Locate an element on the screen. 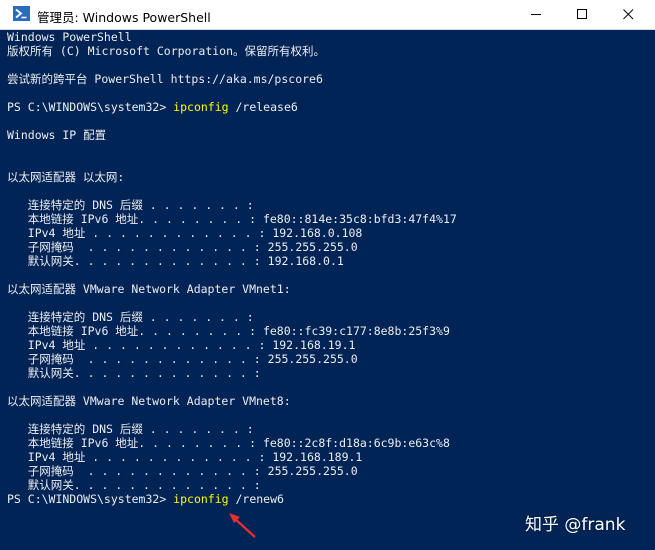 Image resolution: width=655 pixels, height=550 pixels. row-value: fe80::814e:35c8:bfd3:47f4%17 is located at coordinates (359, 219).